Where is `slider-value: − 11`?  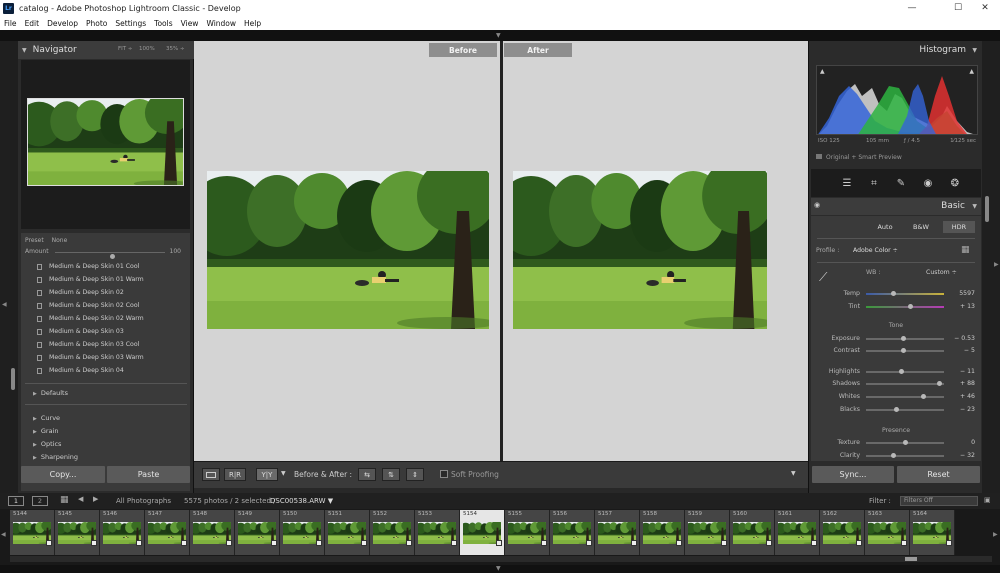
slider-value: − 11 is located at coordinates (961, 371).